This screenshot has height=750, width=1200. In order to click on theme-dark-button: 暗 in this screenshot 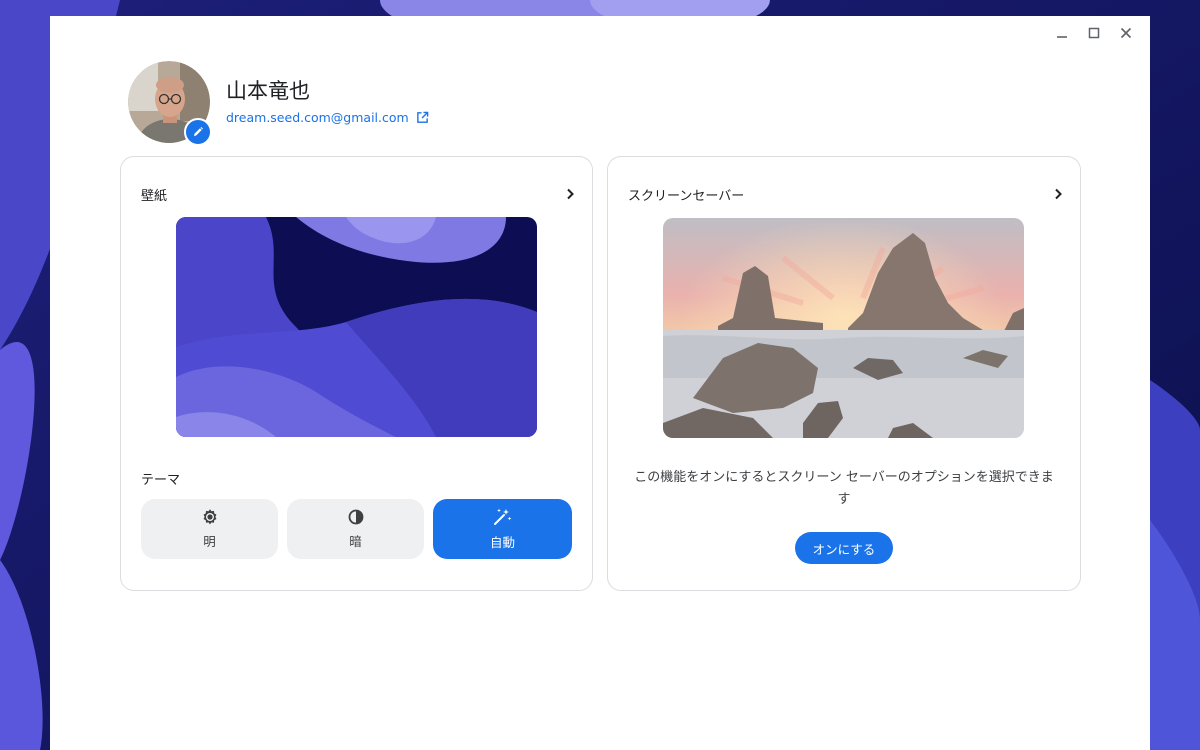, I will do `click(355, 529)`.